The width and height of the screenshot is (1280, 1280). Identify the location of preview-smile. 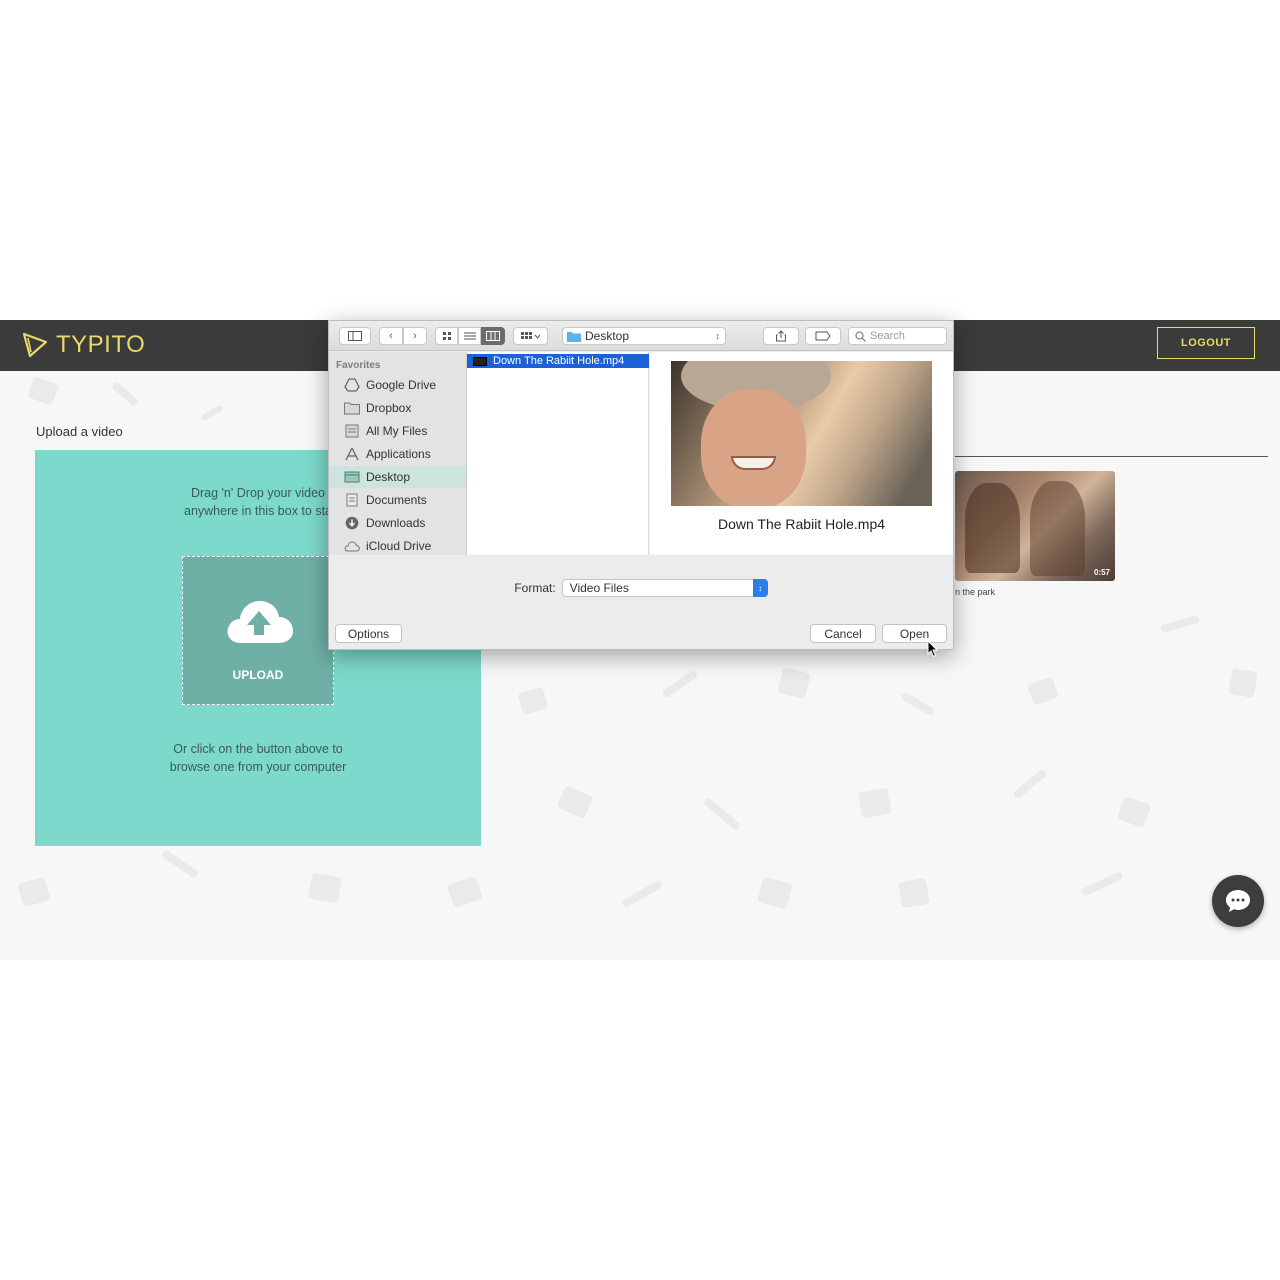
(753, 463).